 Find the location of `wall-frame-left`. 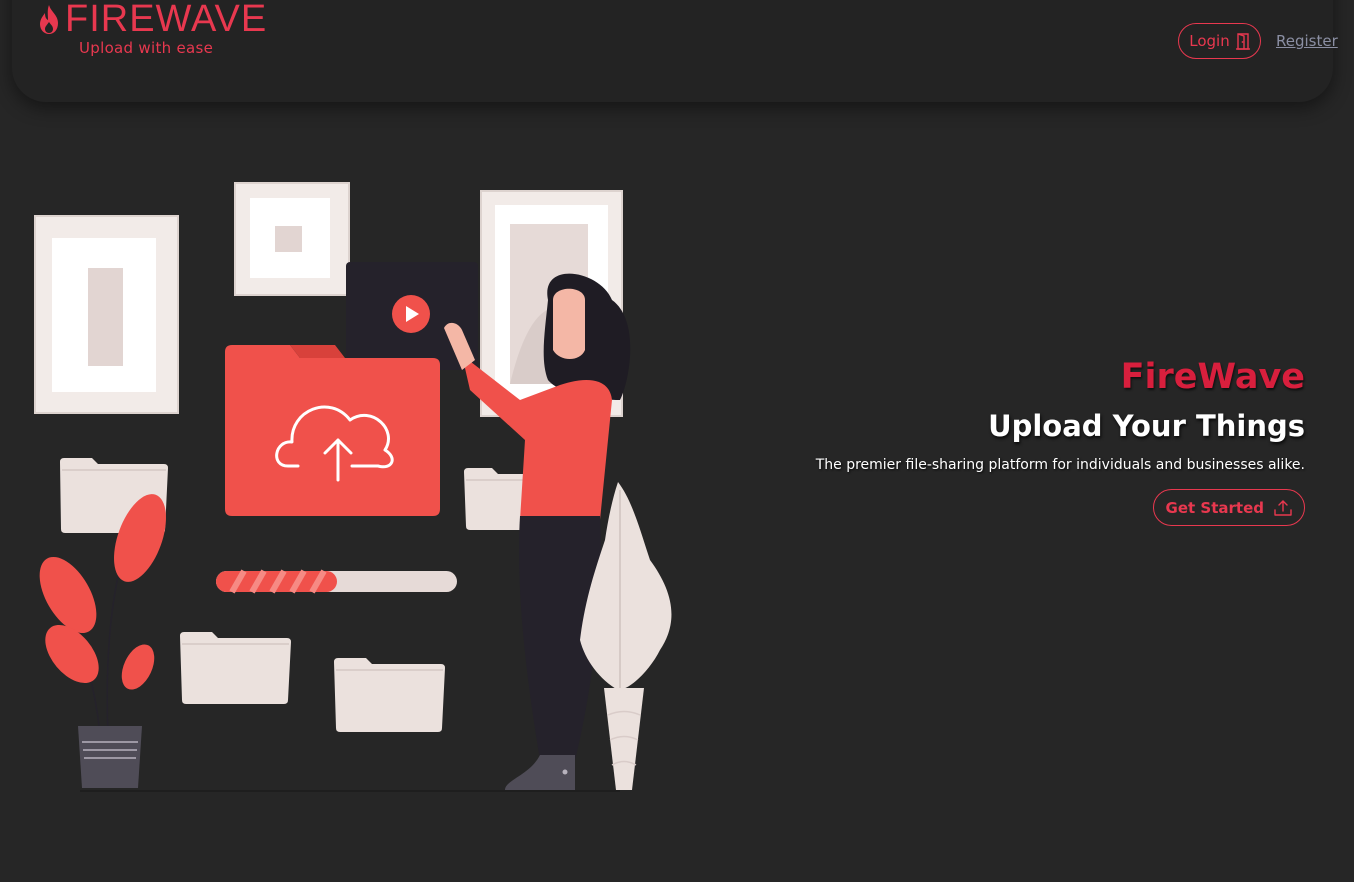

wall-frame-left is located at coordinates (106, 314).